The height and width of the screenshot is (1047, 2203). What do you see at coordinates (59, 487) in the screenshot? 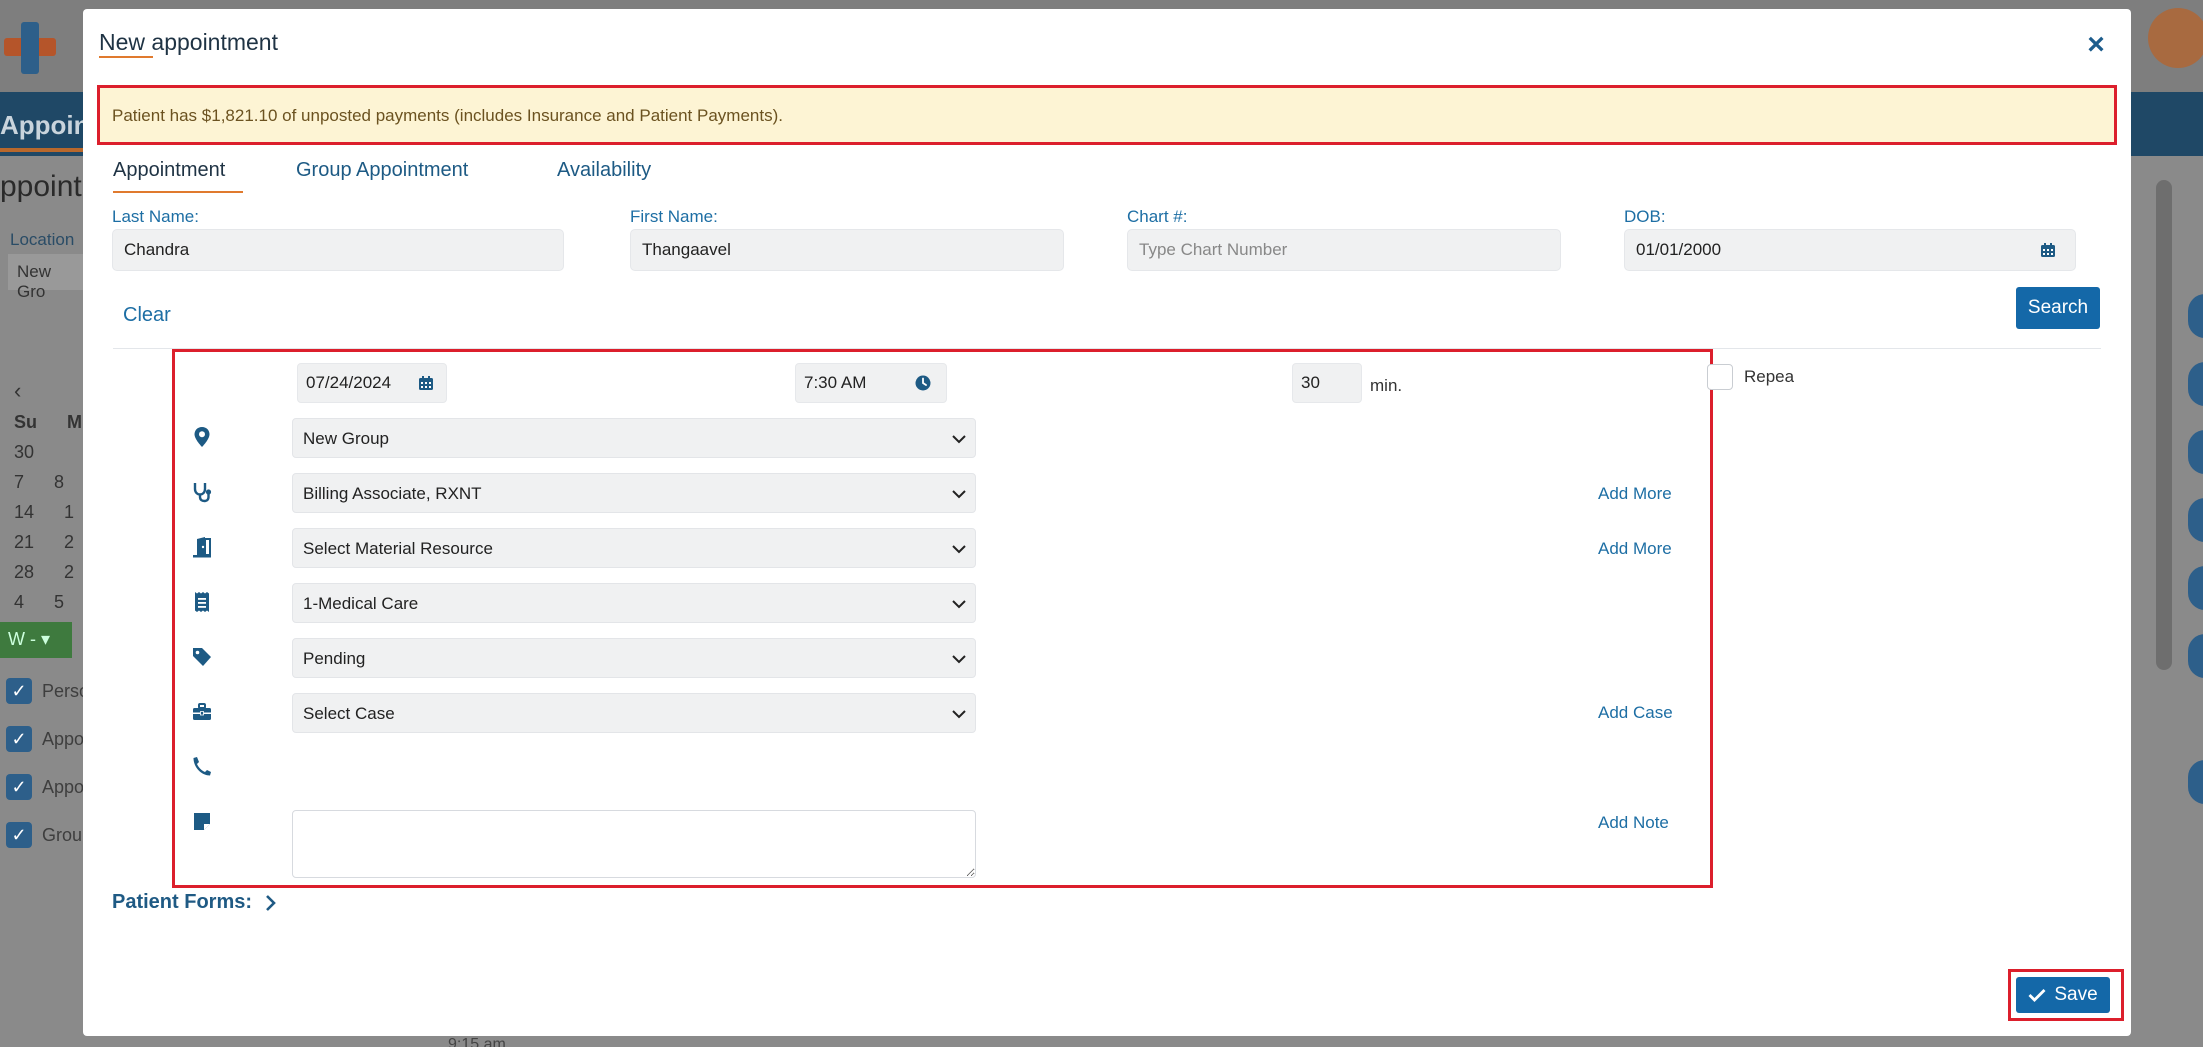
I see `calendar-day: 8` at bounding box center [59, 487].